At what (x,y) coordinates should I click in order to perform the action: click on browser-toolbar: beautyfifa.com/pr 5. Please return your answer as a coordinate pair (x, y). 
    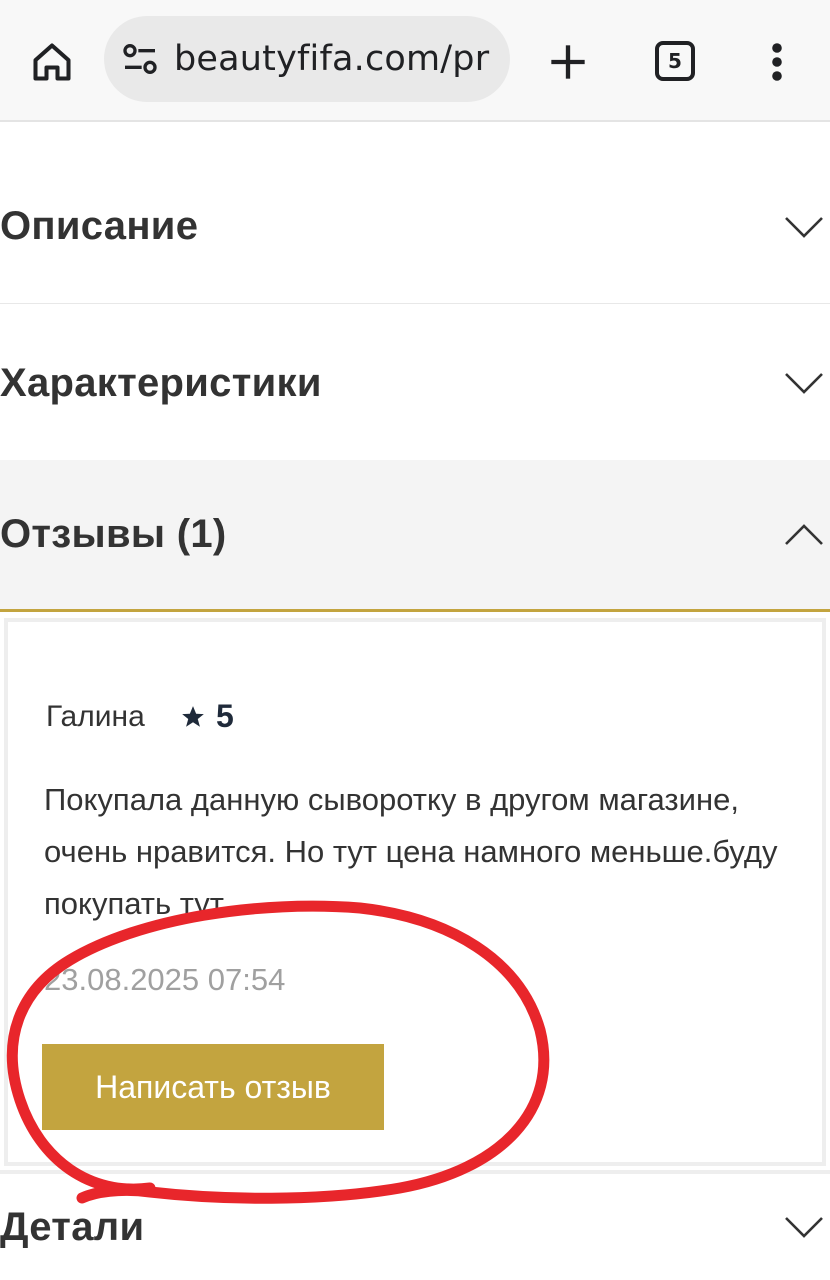
    Looking at the image, I should click on (415, 61).